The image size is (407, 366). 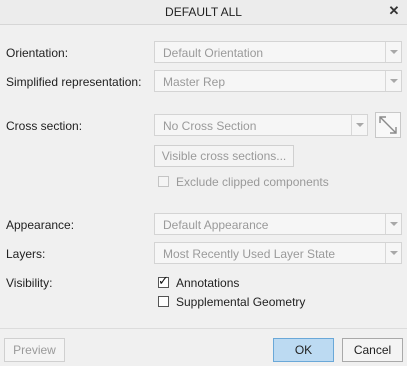 I want to click on layers-value: Most Recently Used Layer State, so click(x=249, y=254).